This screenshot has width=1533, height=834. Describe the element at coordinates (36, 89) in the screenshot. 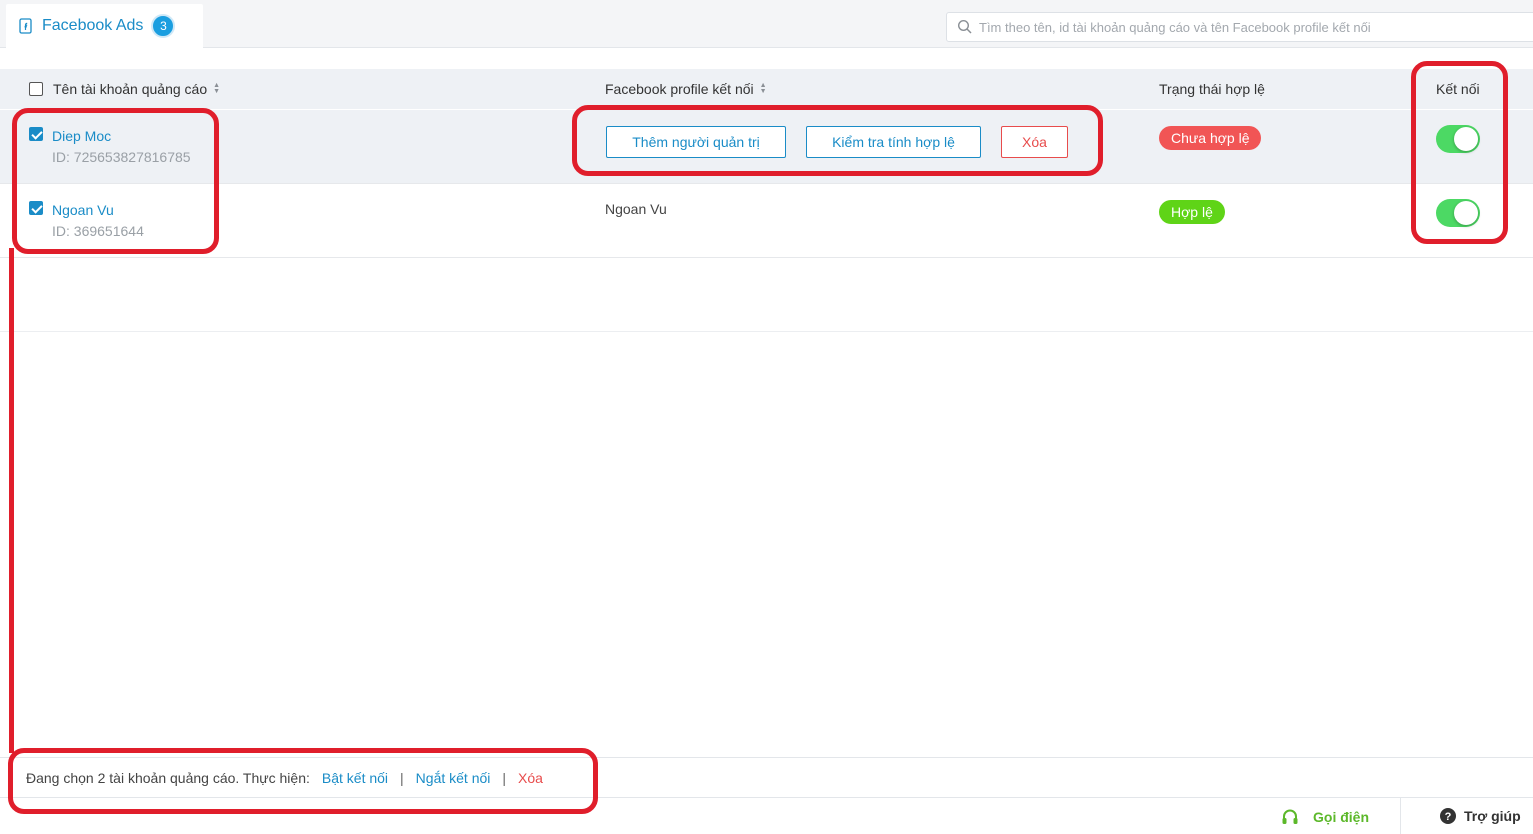

I see `select-all-checkbox` at that location.